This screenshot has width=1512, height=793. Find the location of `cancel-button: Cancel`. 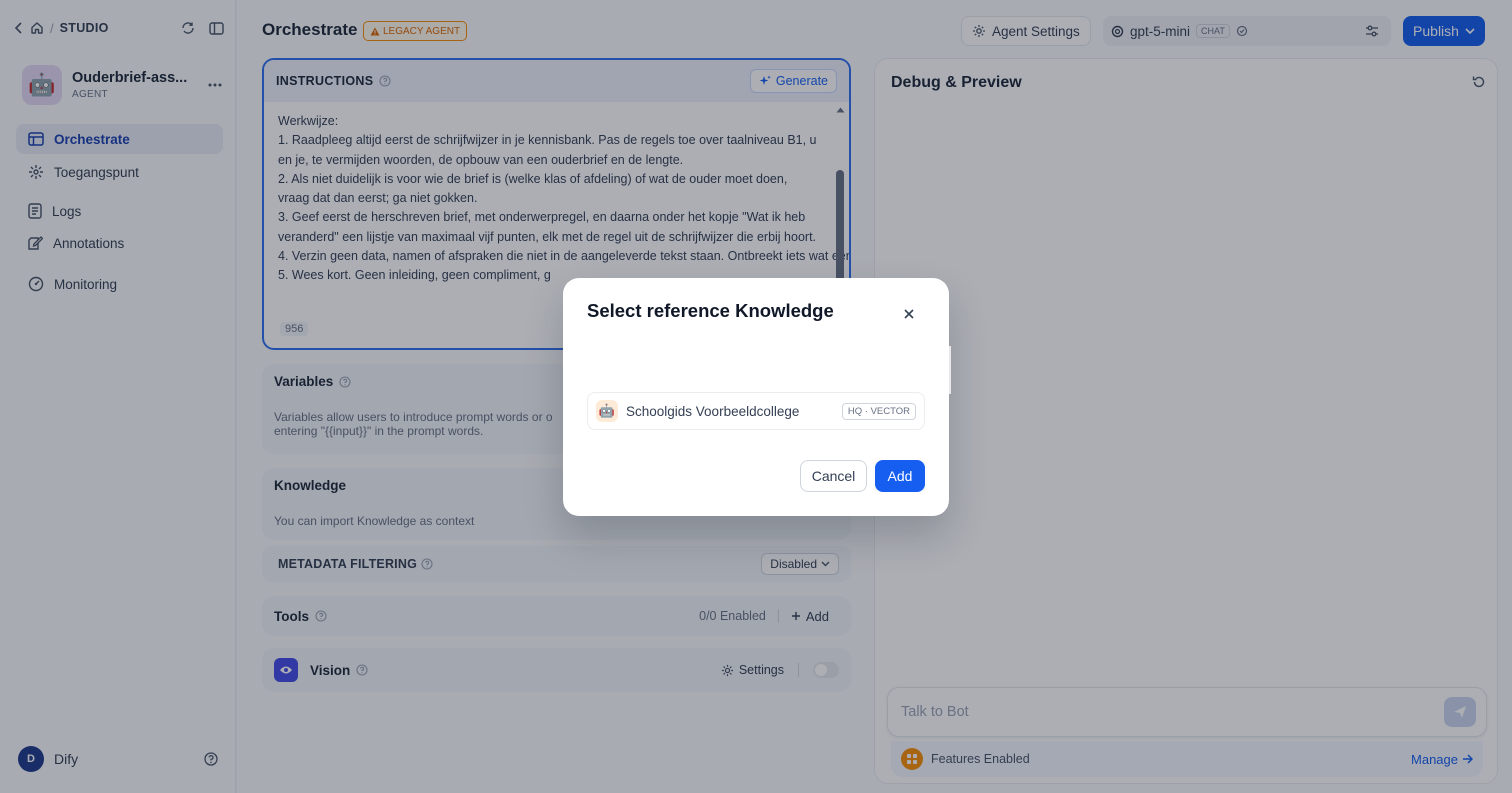

cancel-button: Cancel is located at coordinates (833, 476).